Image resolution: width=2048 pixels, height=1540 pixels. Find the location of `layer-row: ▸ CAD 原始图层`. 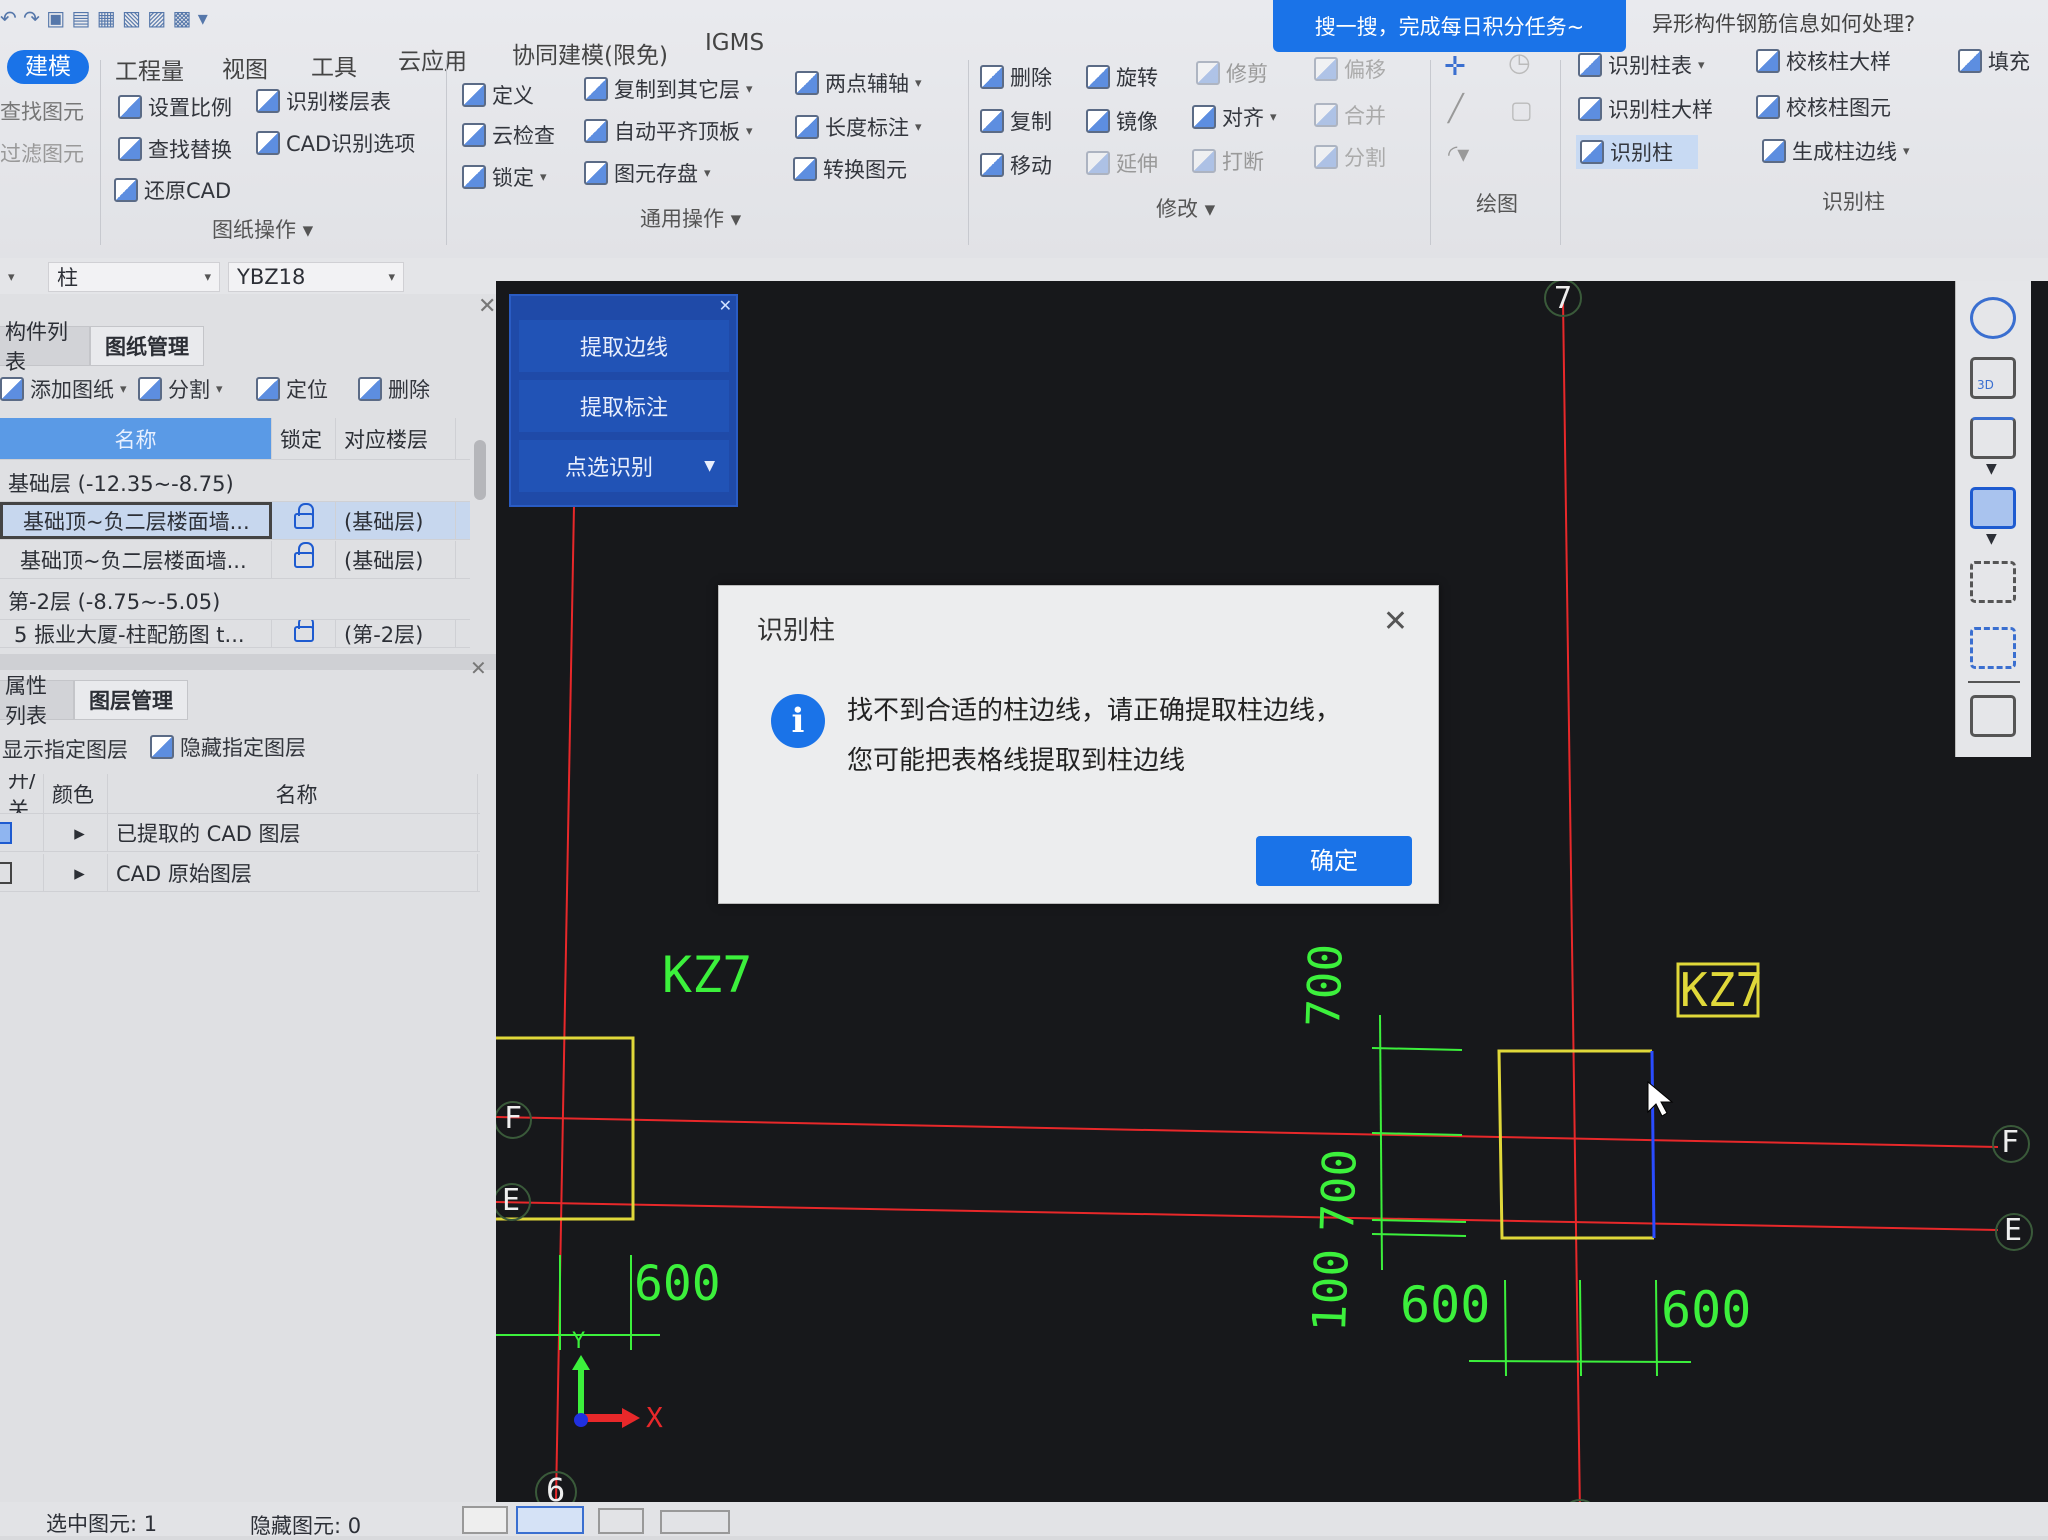

layer-row: ▸ CAD 原始图层 is located at coordinates (240, 873).